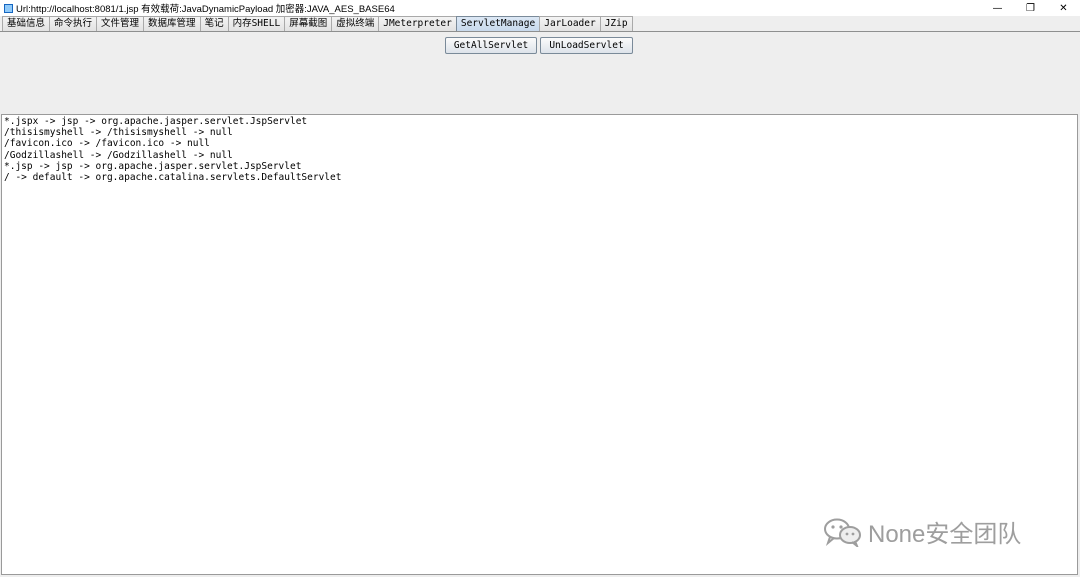 The image size is (1080, 577). Describe the element at coordinates (570, 23) in the screenshot. I see `tab-jar-loader: JarLoader` at that location.